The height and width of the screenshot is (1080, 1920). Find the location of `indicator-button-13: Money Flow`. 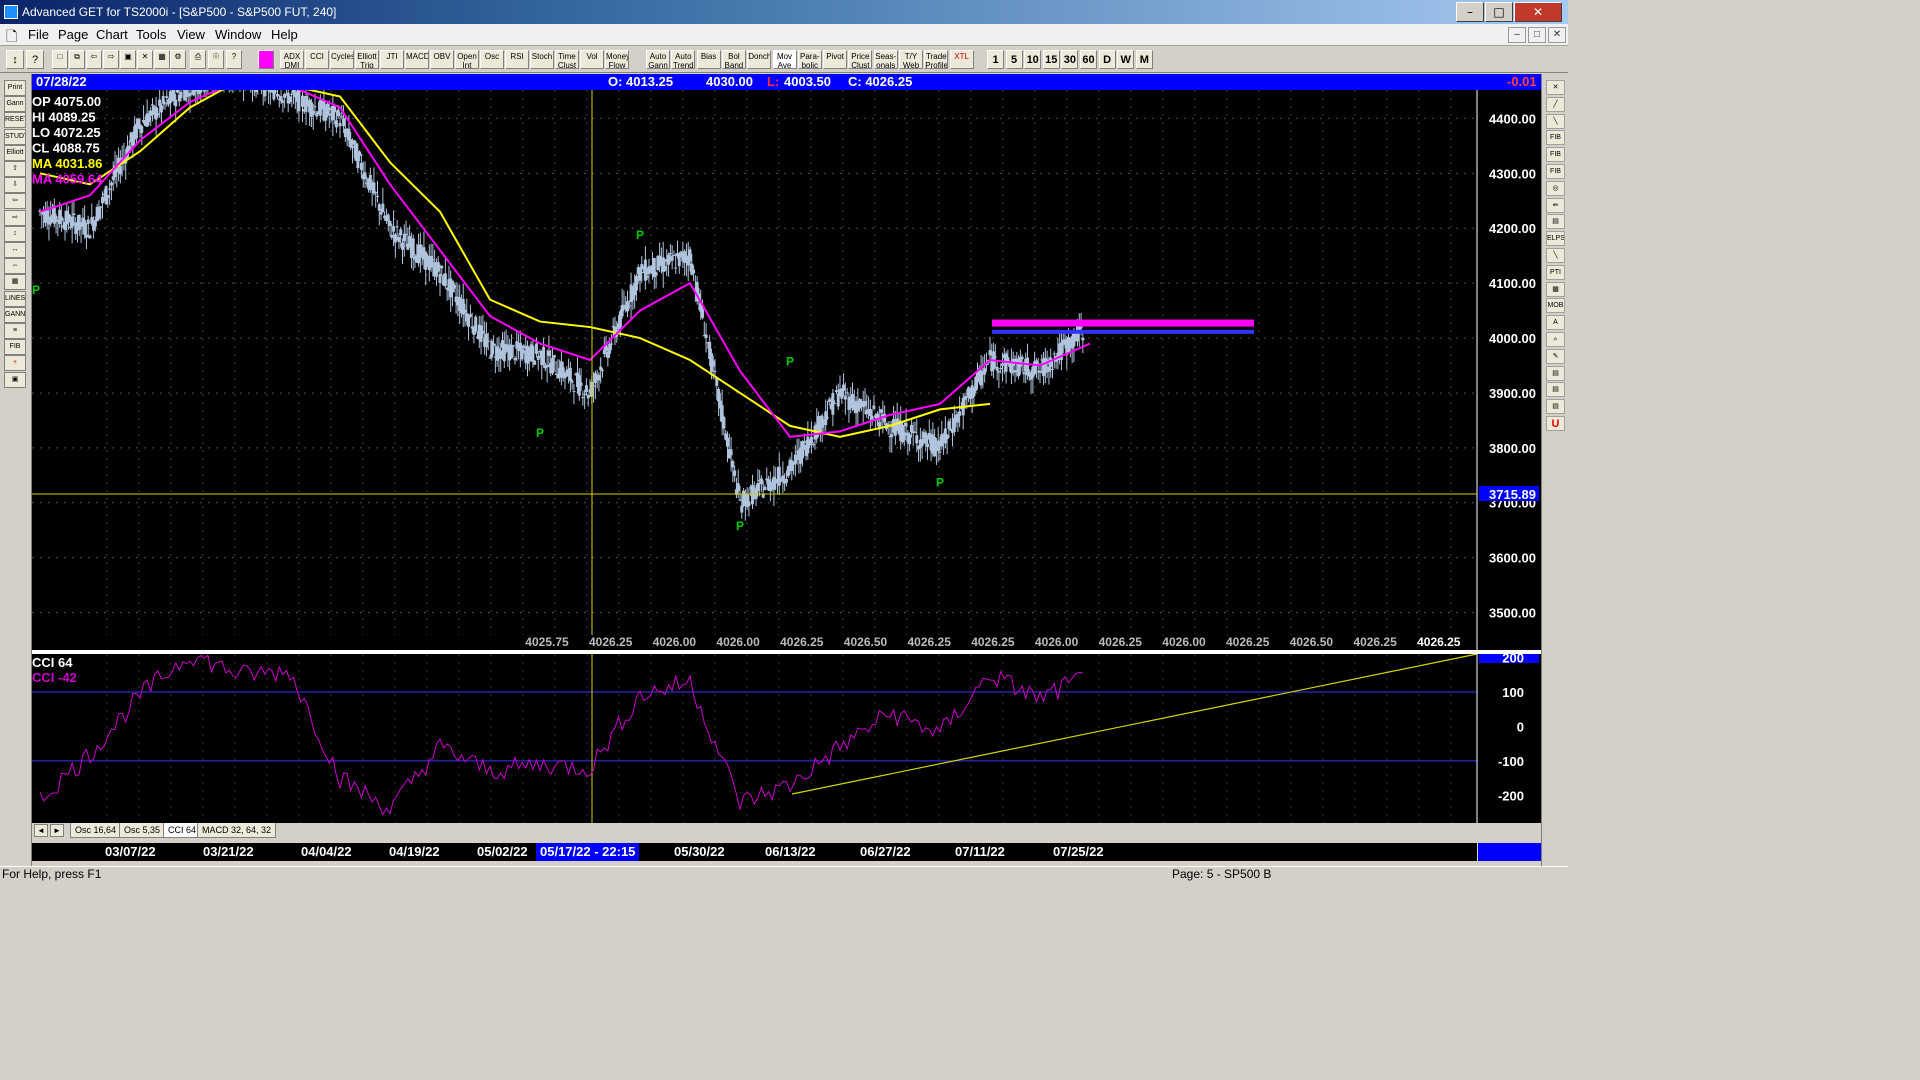

indicator-button-13: Money Flow is located at coordinates (617, 59).